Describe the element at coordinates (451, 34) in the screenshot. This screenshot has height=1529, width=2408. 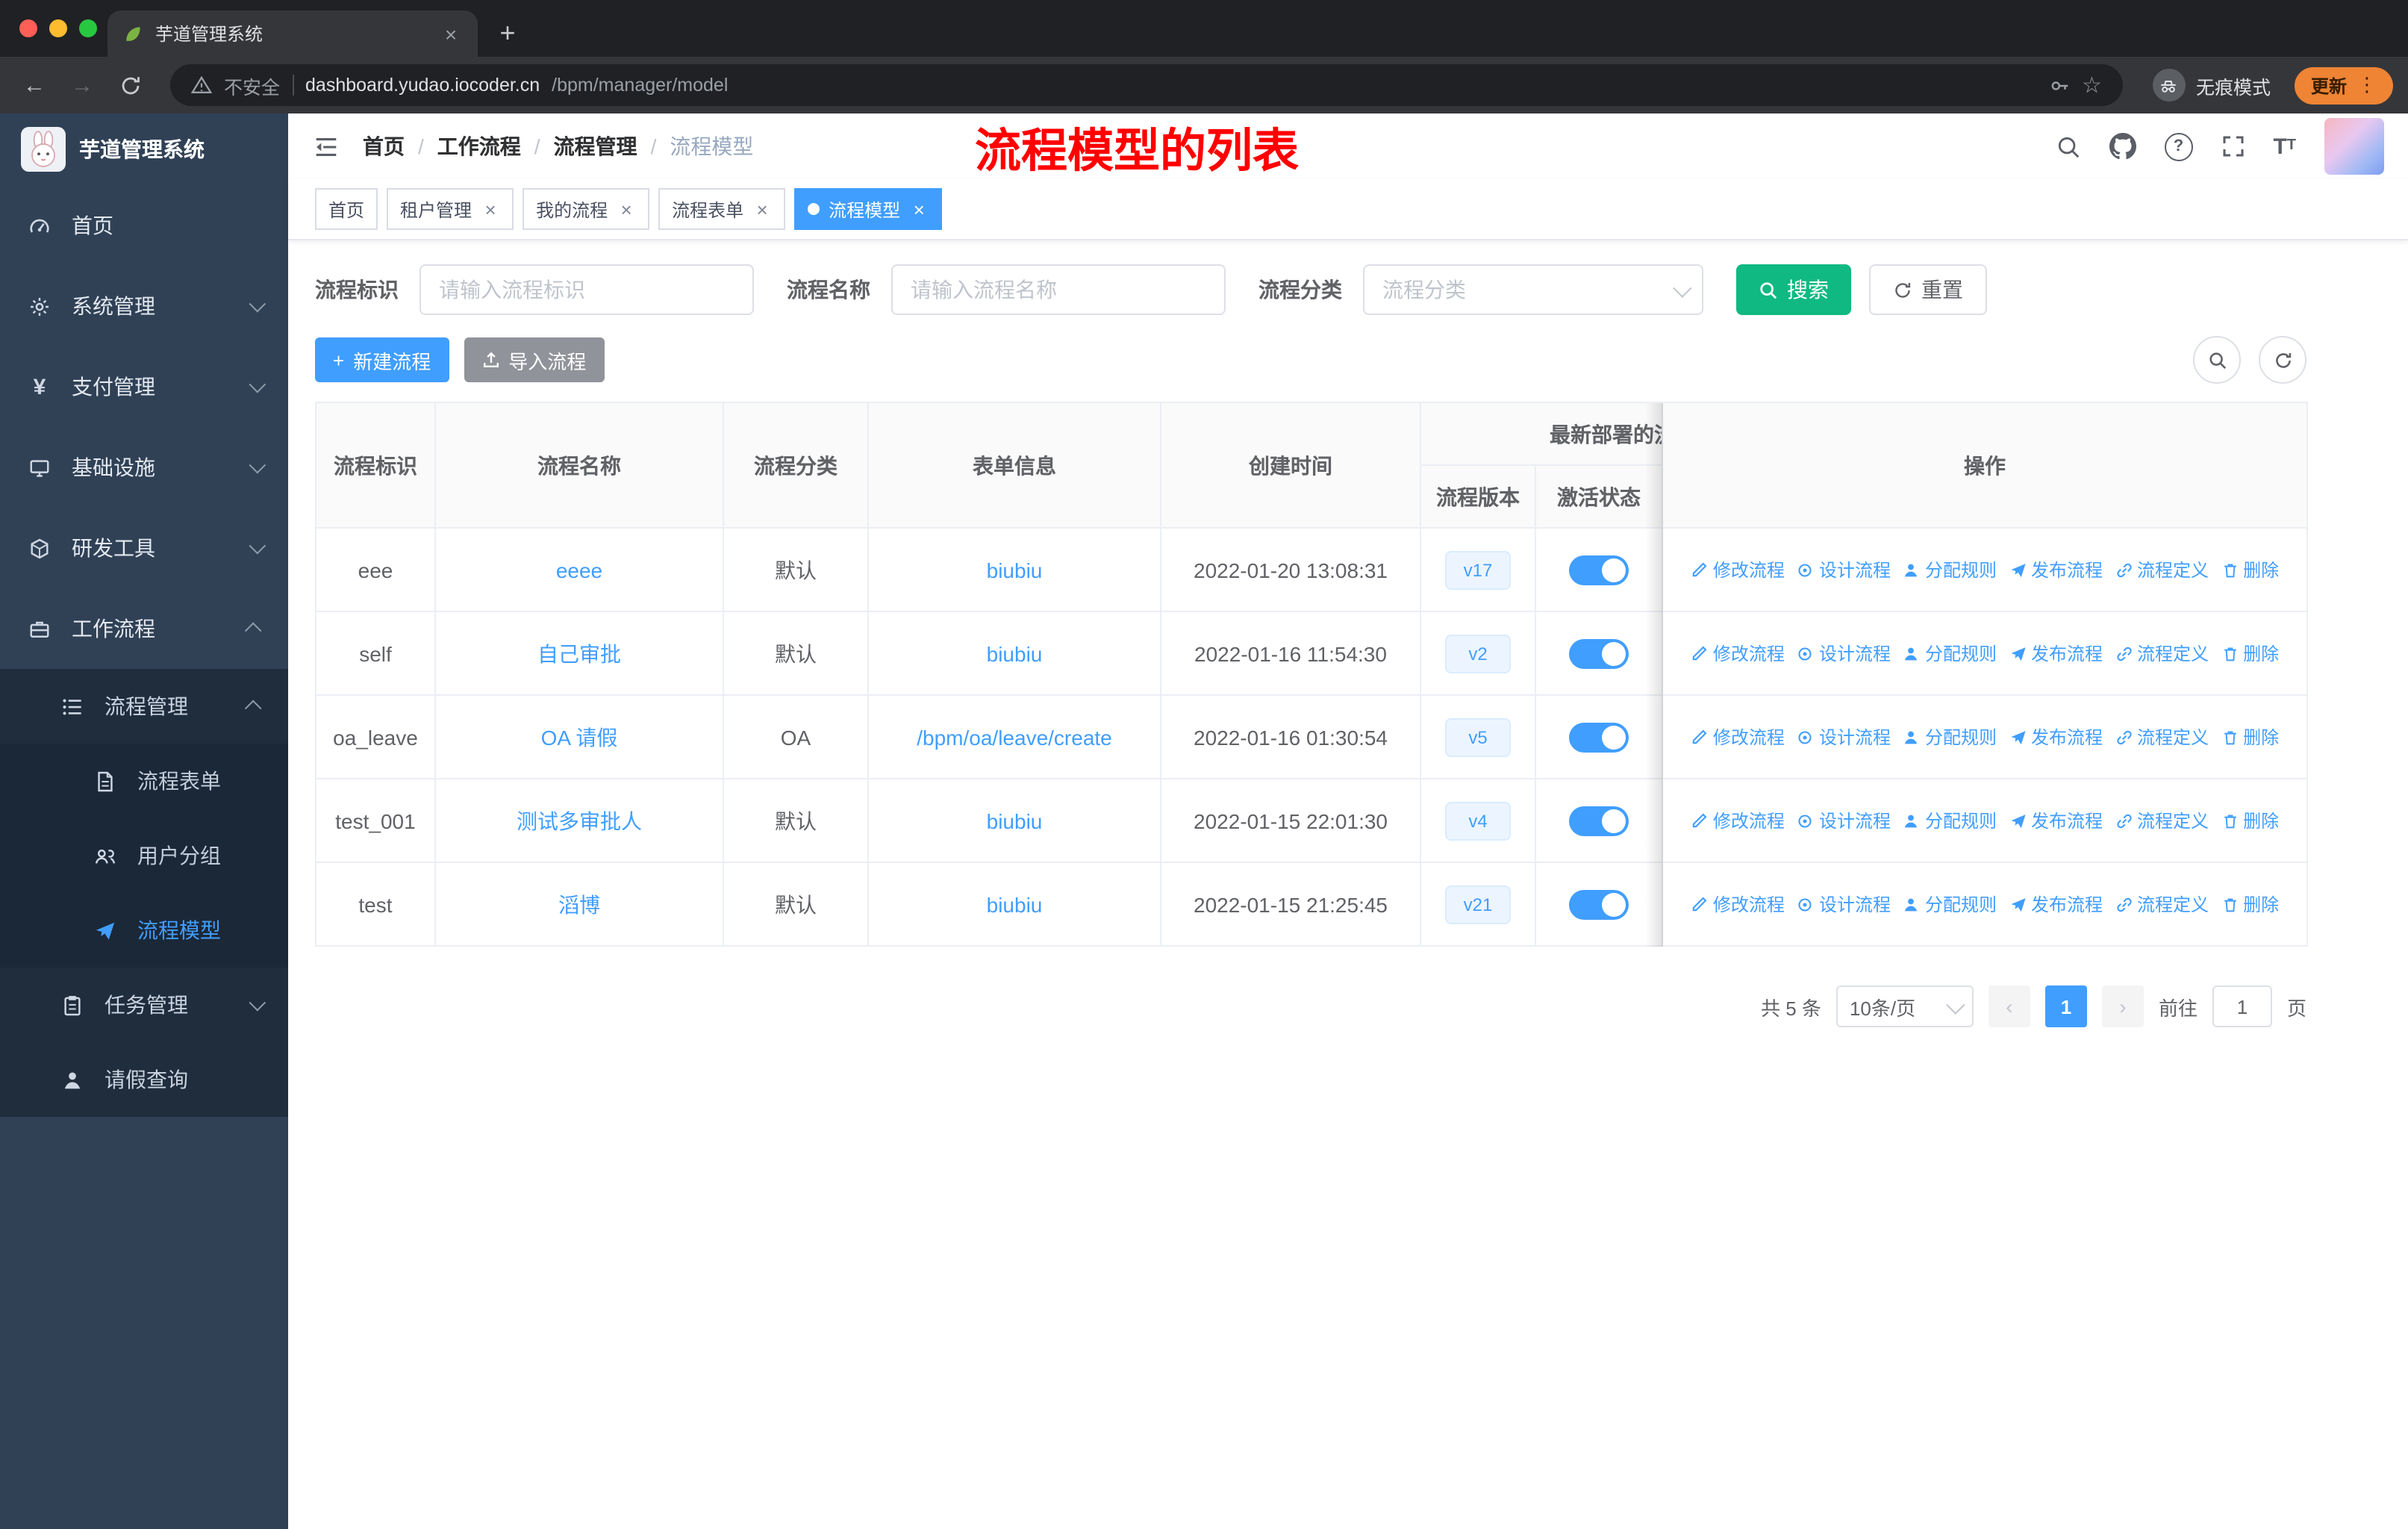
I see `tab-close-icon: ×` at that location.